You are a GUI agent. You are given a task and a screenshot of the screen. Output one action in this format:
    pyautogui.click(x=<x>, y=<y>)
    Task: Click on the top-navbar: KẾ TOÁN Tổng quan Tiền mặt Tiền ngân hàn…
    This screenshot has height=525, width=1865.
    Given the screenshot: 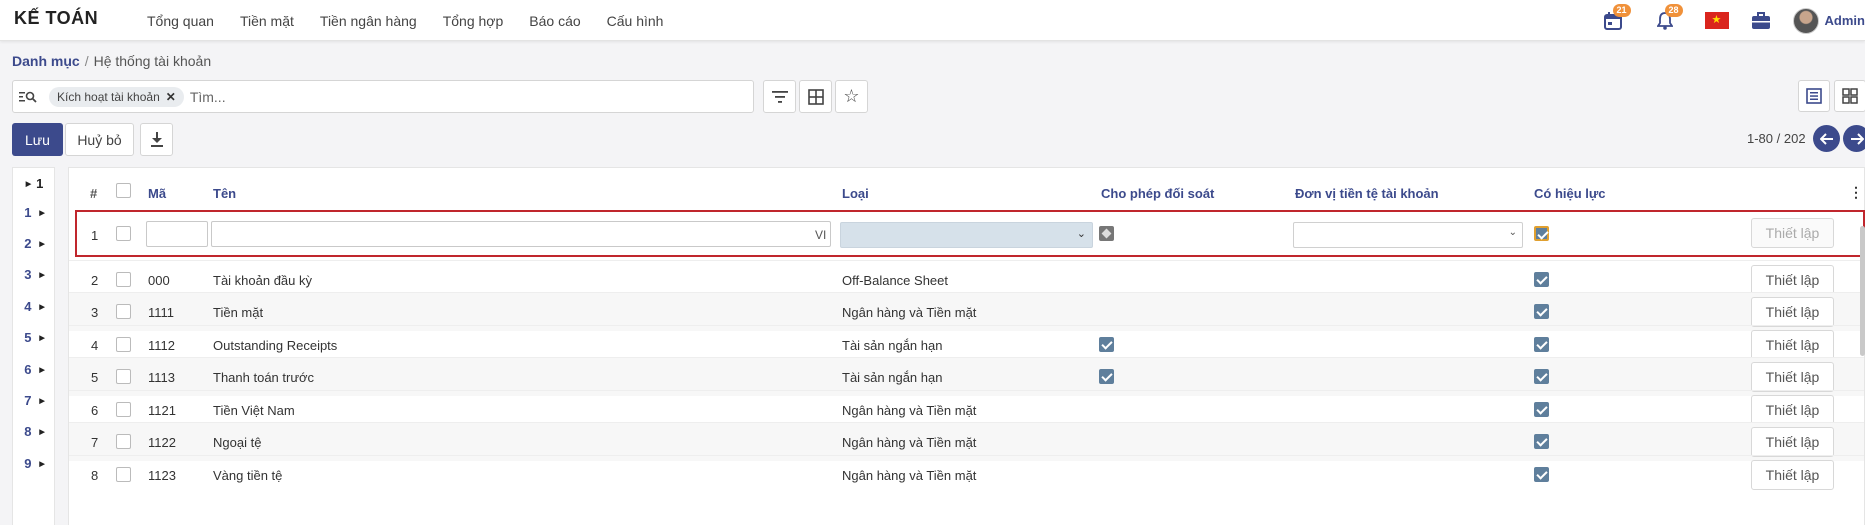 What is the action you would take?
    pyautogui.click(x=932, y=20)
    